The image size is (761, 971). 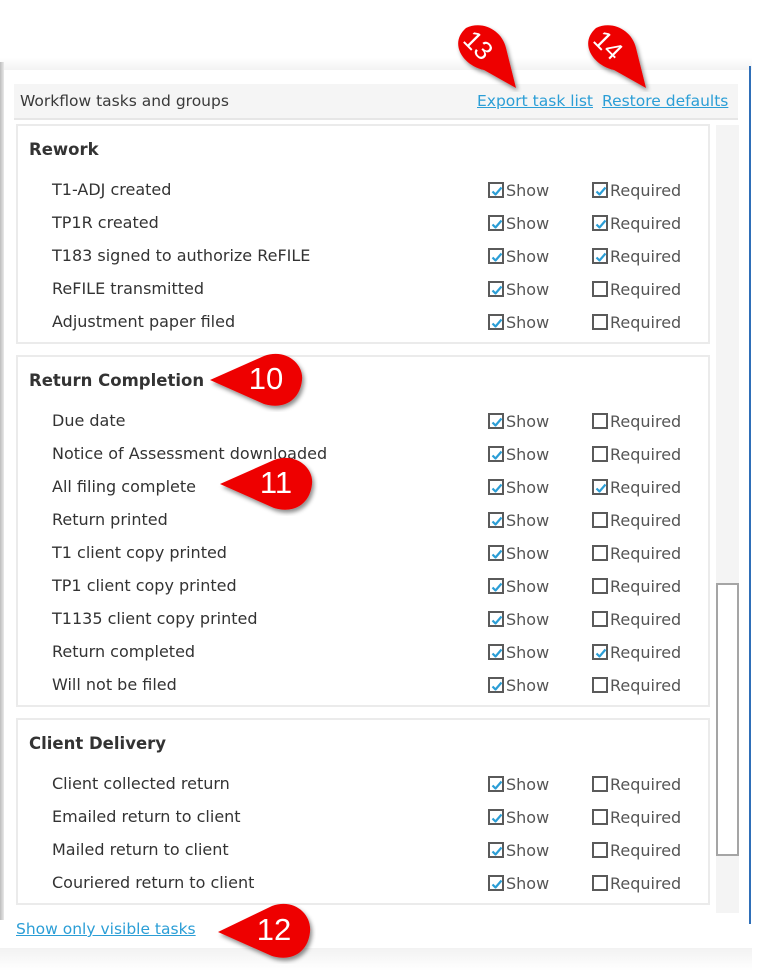 What do you see at coordinates (727, 519) in the screenshot?
I see `vertical-scrollbar` at bounding box center [727, 519].